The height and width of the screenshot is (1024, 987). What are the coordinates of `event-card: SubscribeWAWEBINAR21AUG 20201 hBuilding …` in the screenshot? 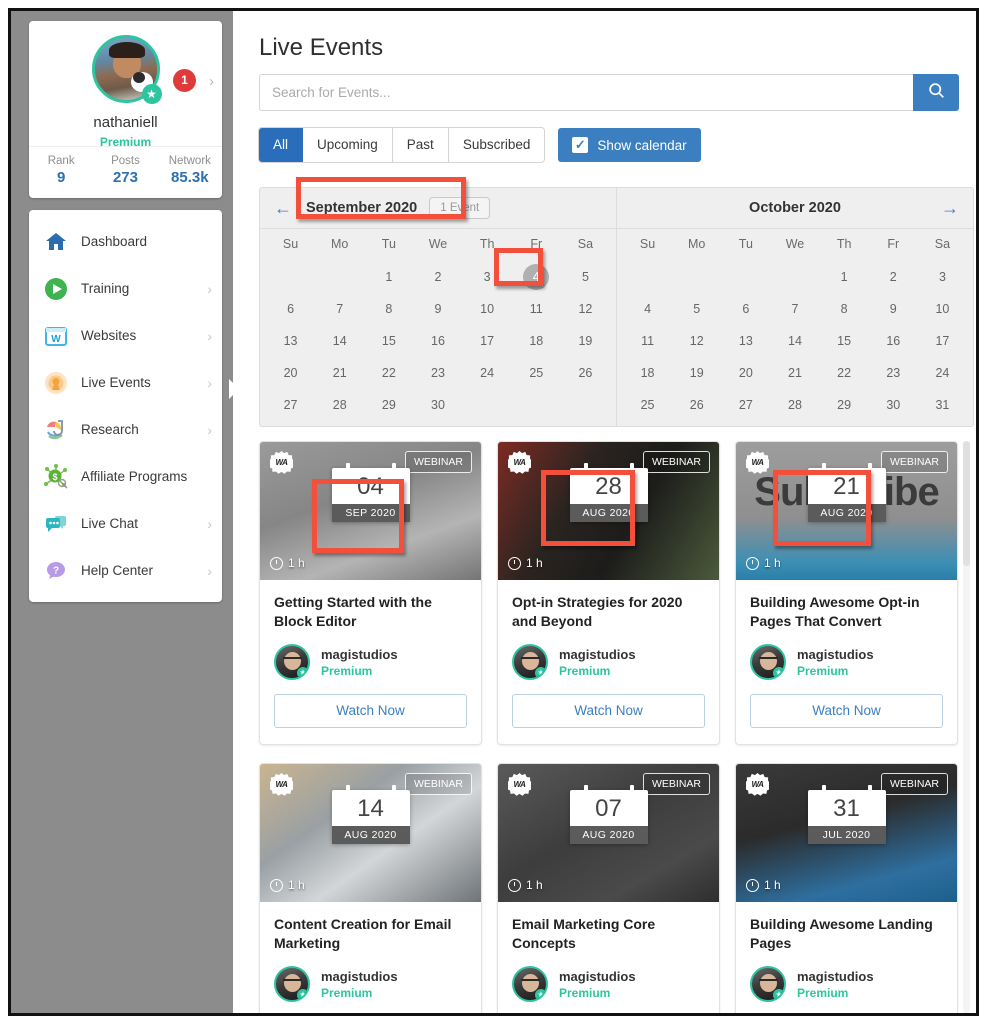 It's located at (846, 593).